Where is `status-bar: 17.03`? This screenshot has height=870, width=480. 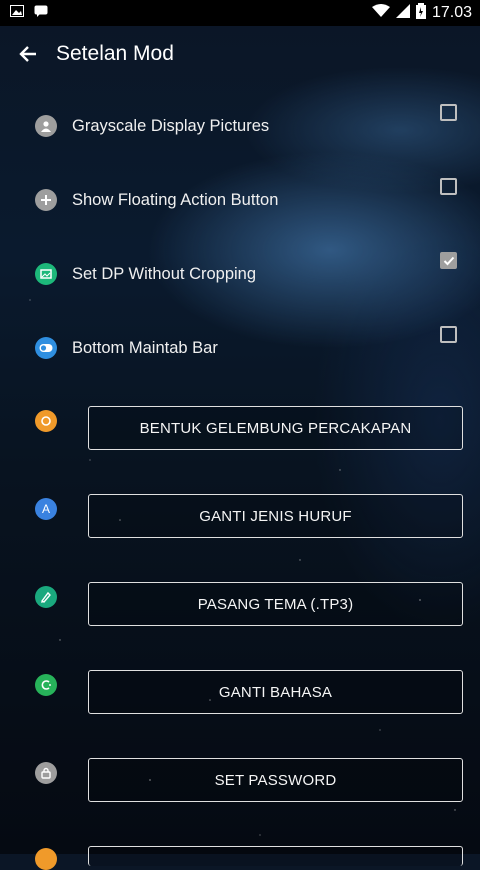 status-bar: 17.03 is located at coordinates (240, 13).